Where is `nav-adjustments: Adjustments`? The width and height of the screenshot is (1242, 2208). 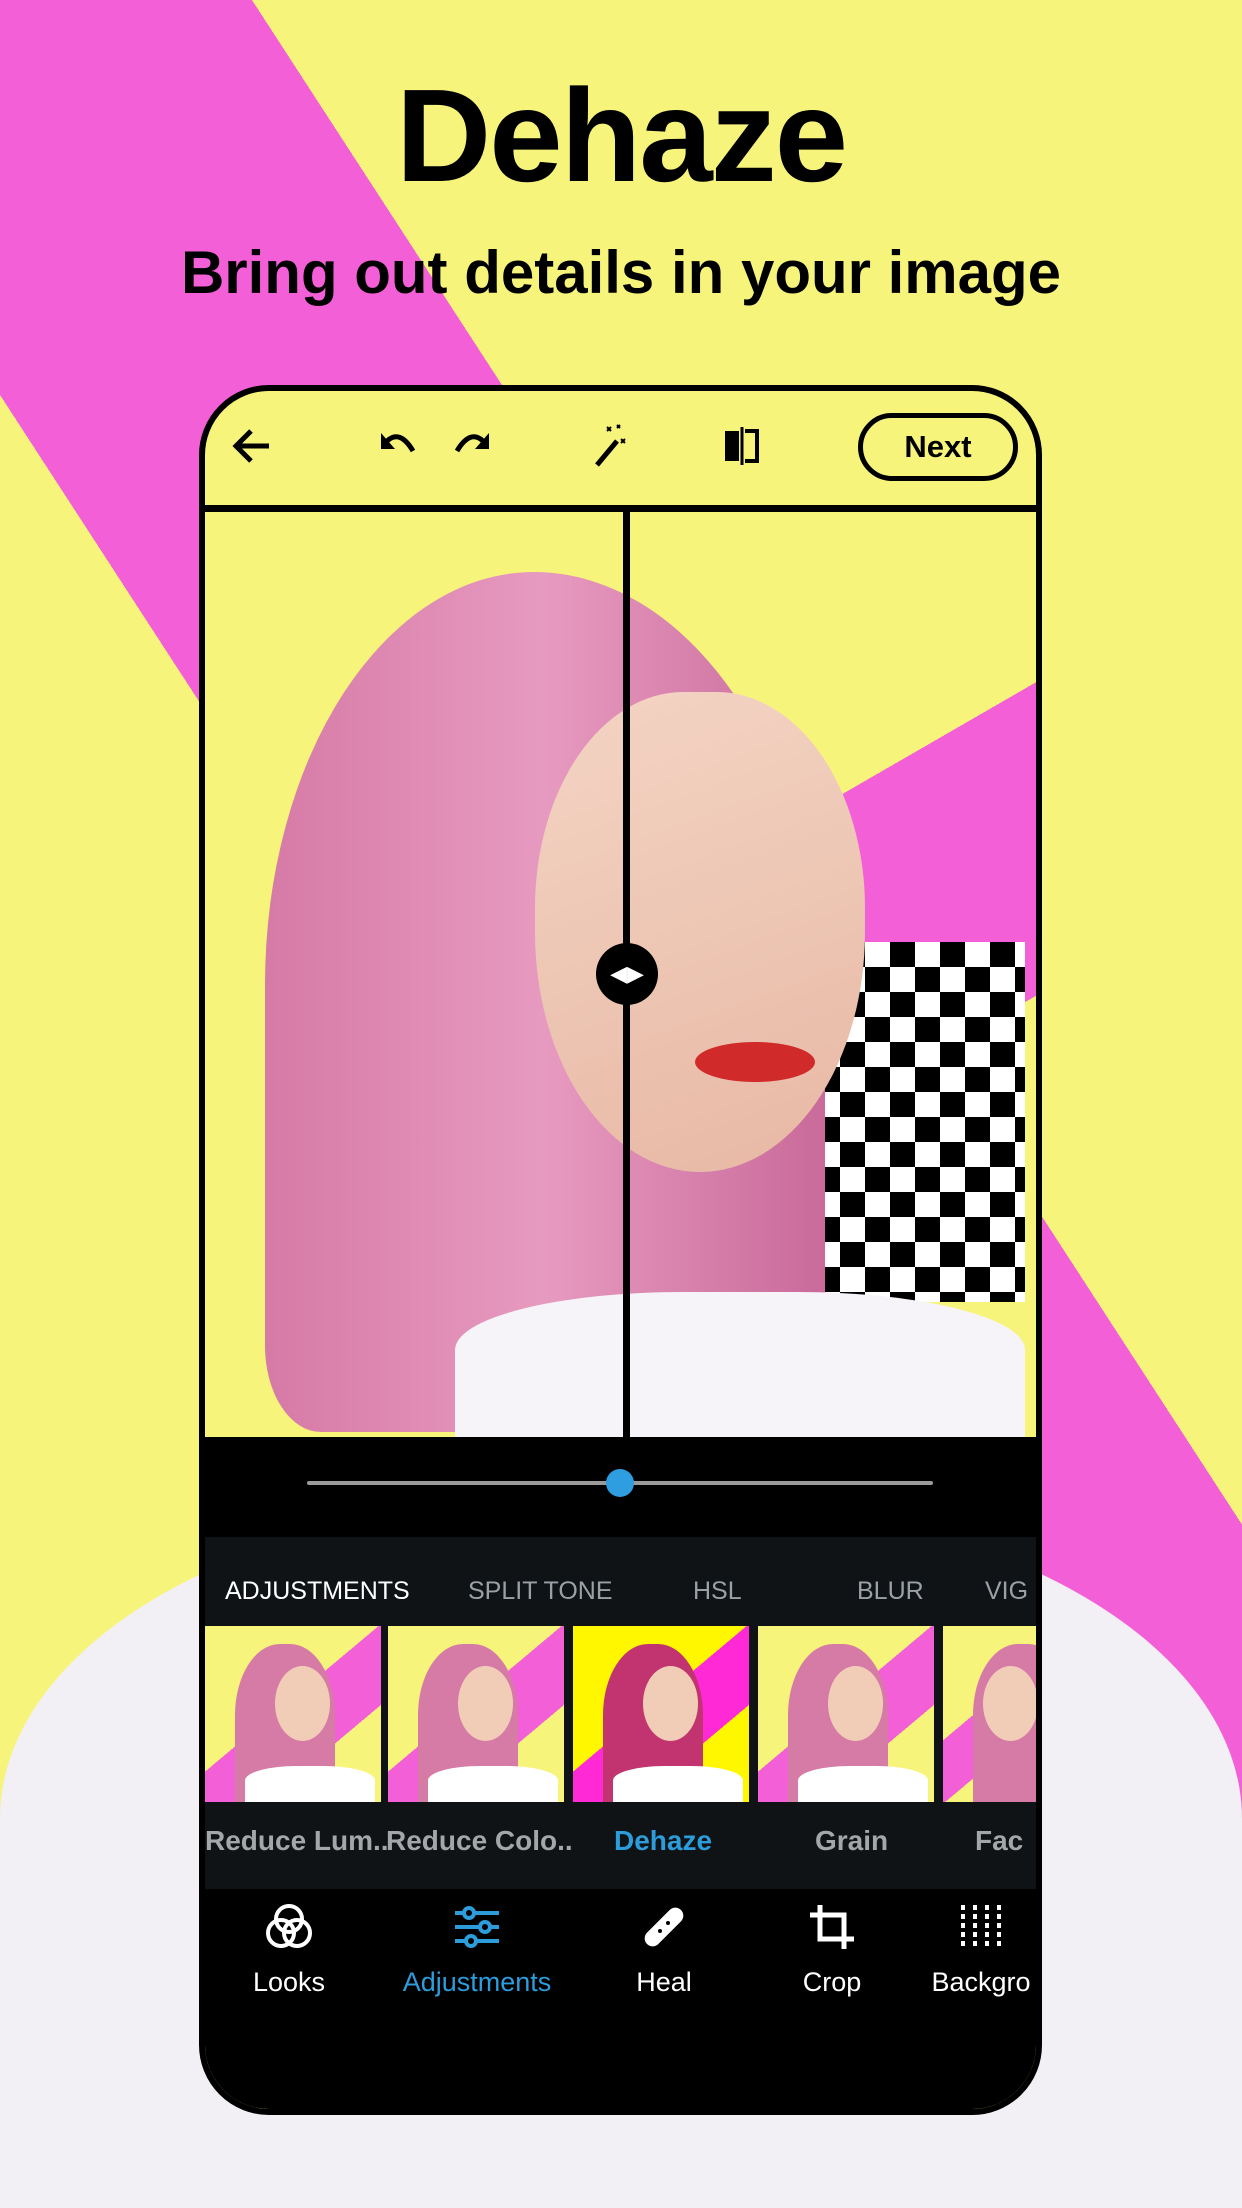
nav-adjustments: Adjustments is located at coordinates (477, 1949).